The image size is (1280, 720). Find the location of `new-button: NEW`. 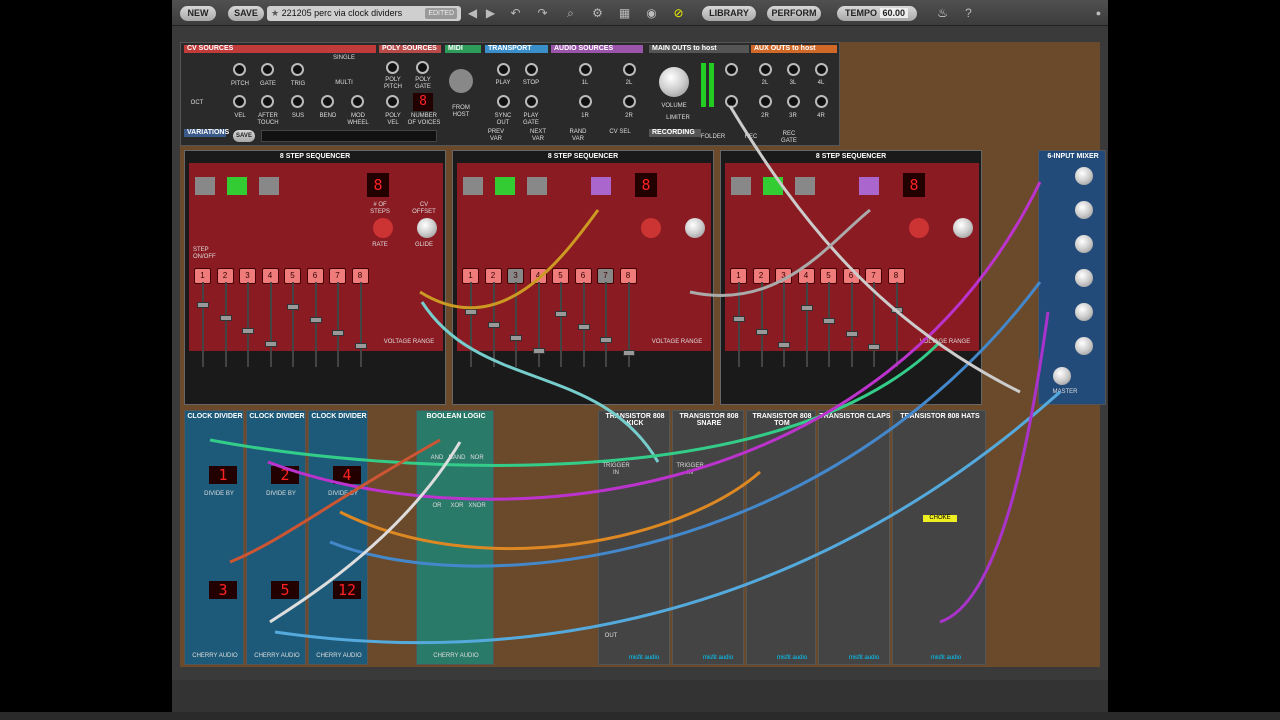

new-button: NEW is located at coordinates (198, 13).